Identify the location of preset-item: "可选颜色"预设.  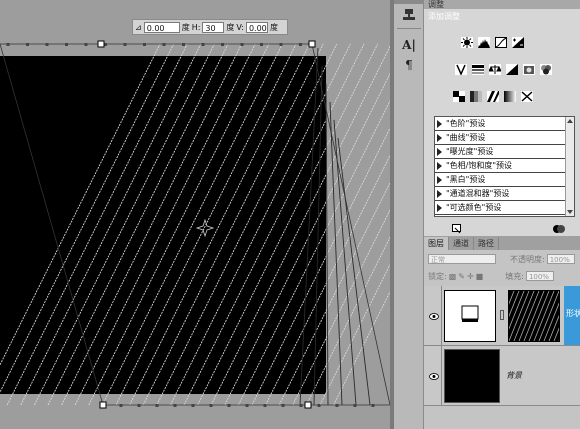
(504, 208).